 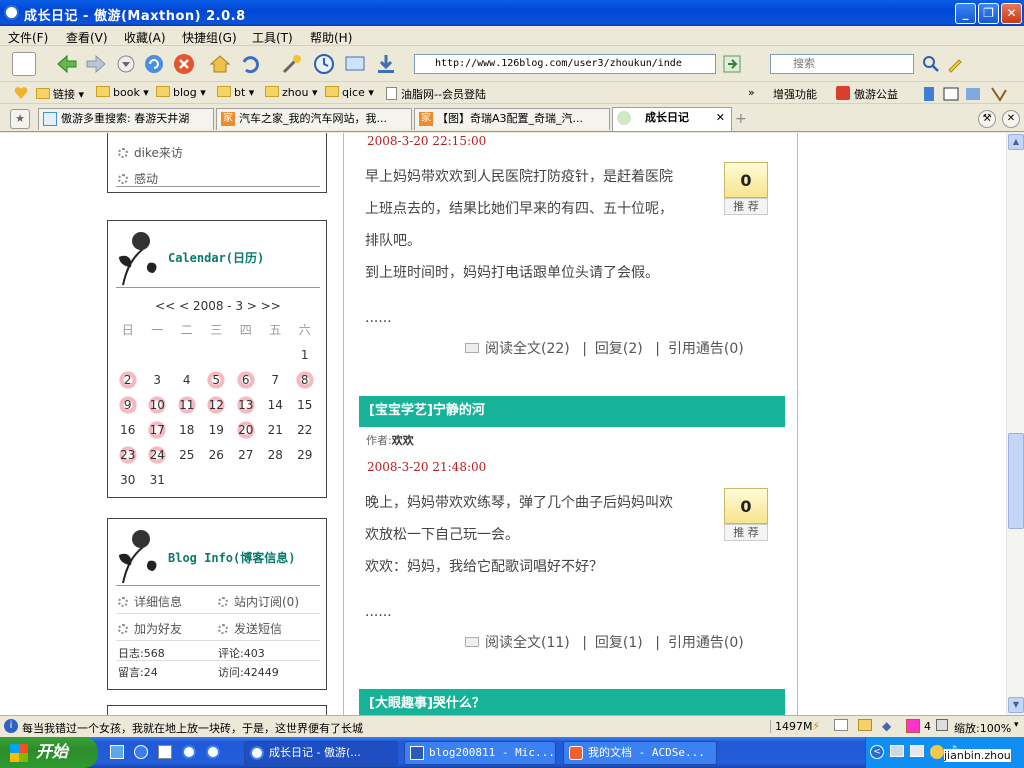 I want to click on maximize-button: ❐, so click(x=988, y=13).